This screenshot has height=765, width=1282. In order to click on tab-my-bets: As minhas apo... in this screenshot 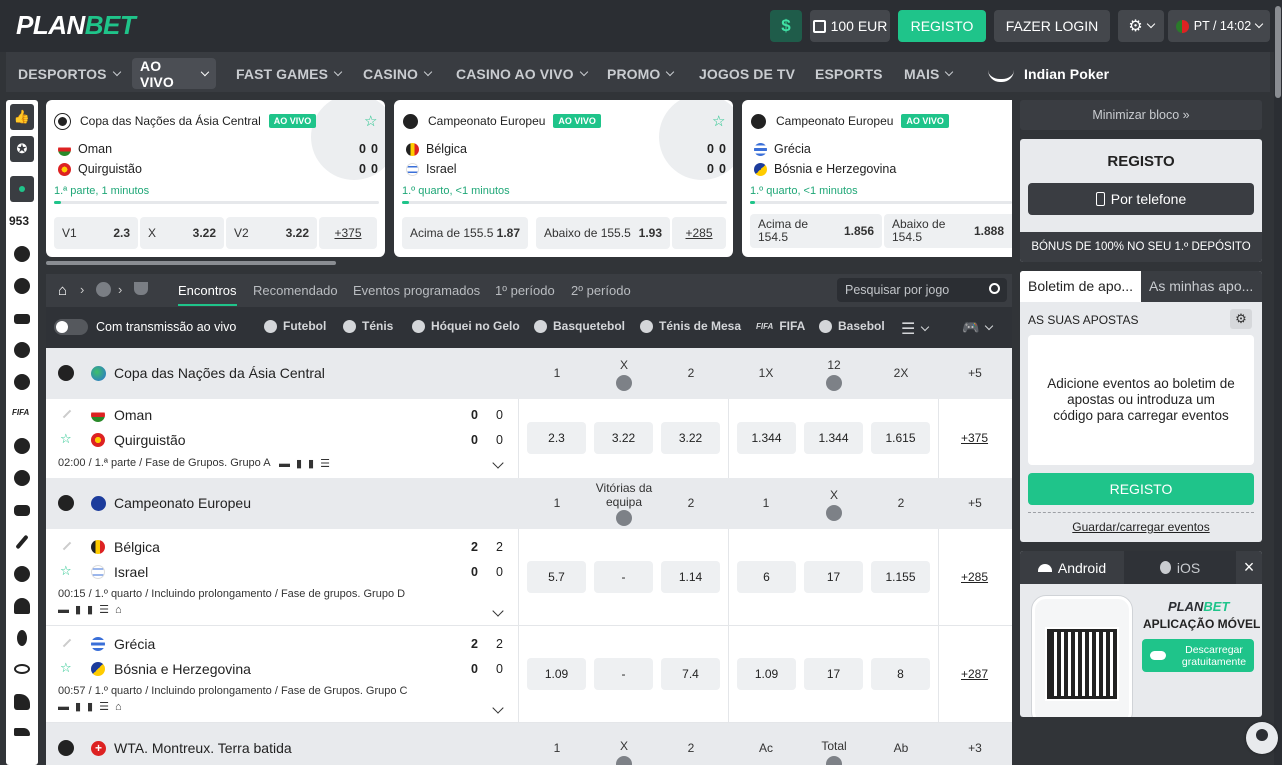, I will do `click(1201, 286)`.